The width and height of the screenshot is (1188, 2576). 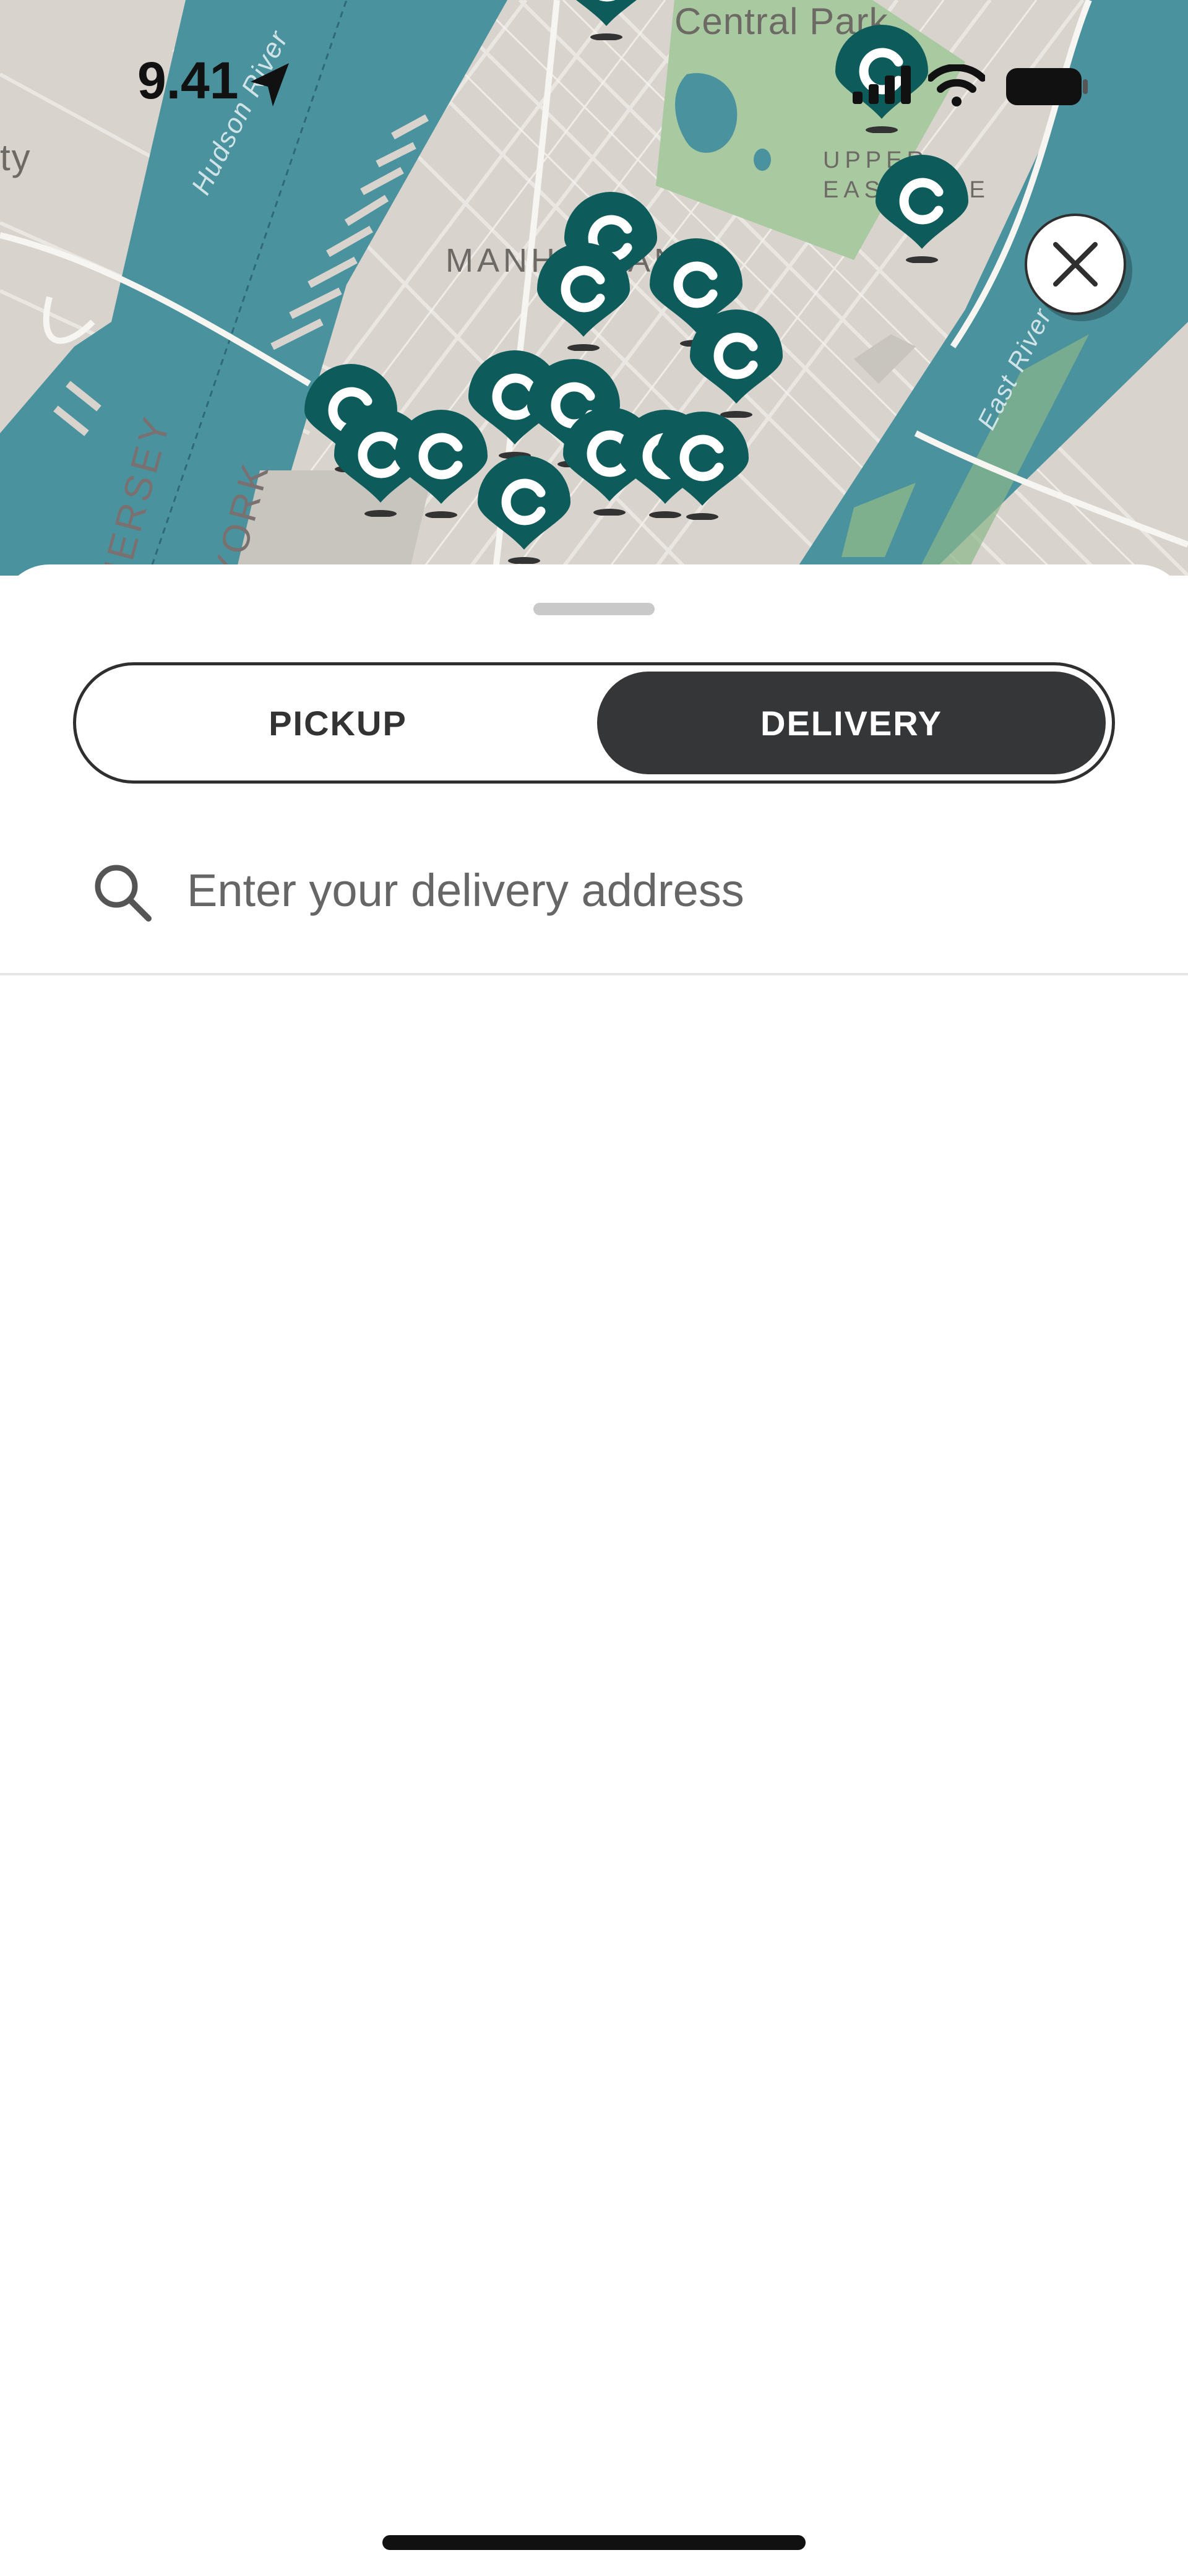 What do you see at coordinates (594, 2542) in the screenshot?
I see `home-indicator` at bounding box center [594, 2542].